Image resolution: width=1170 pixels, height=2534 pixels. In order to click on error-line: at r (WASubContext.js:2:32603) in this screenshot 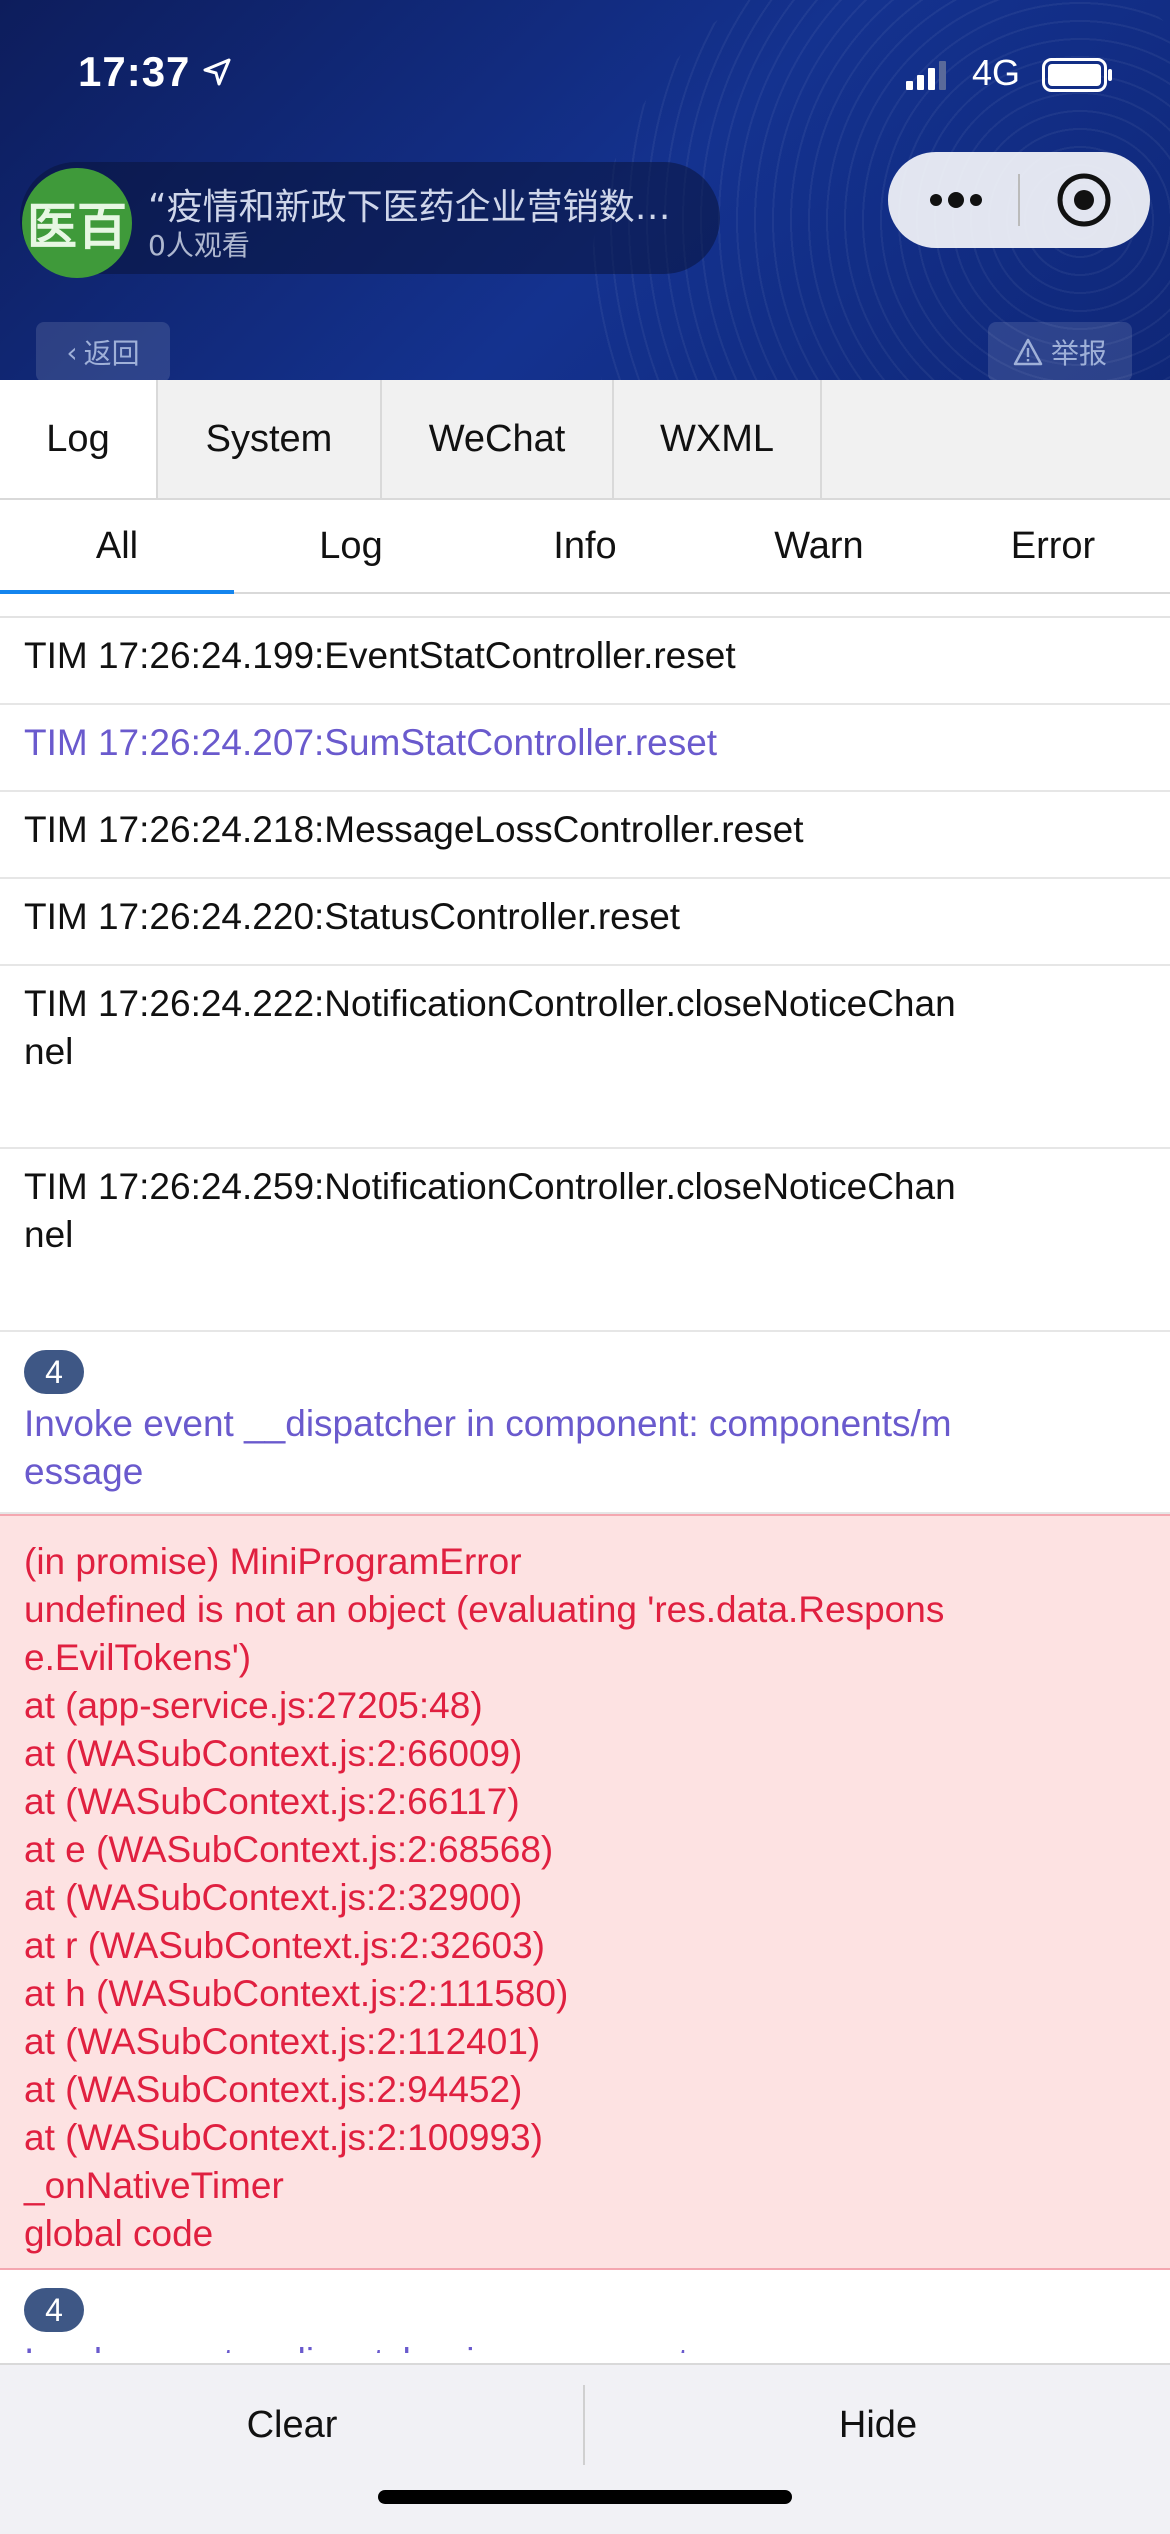, I will do `click(284, 1945)`.